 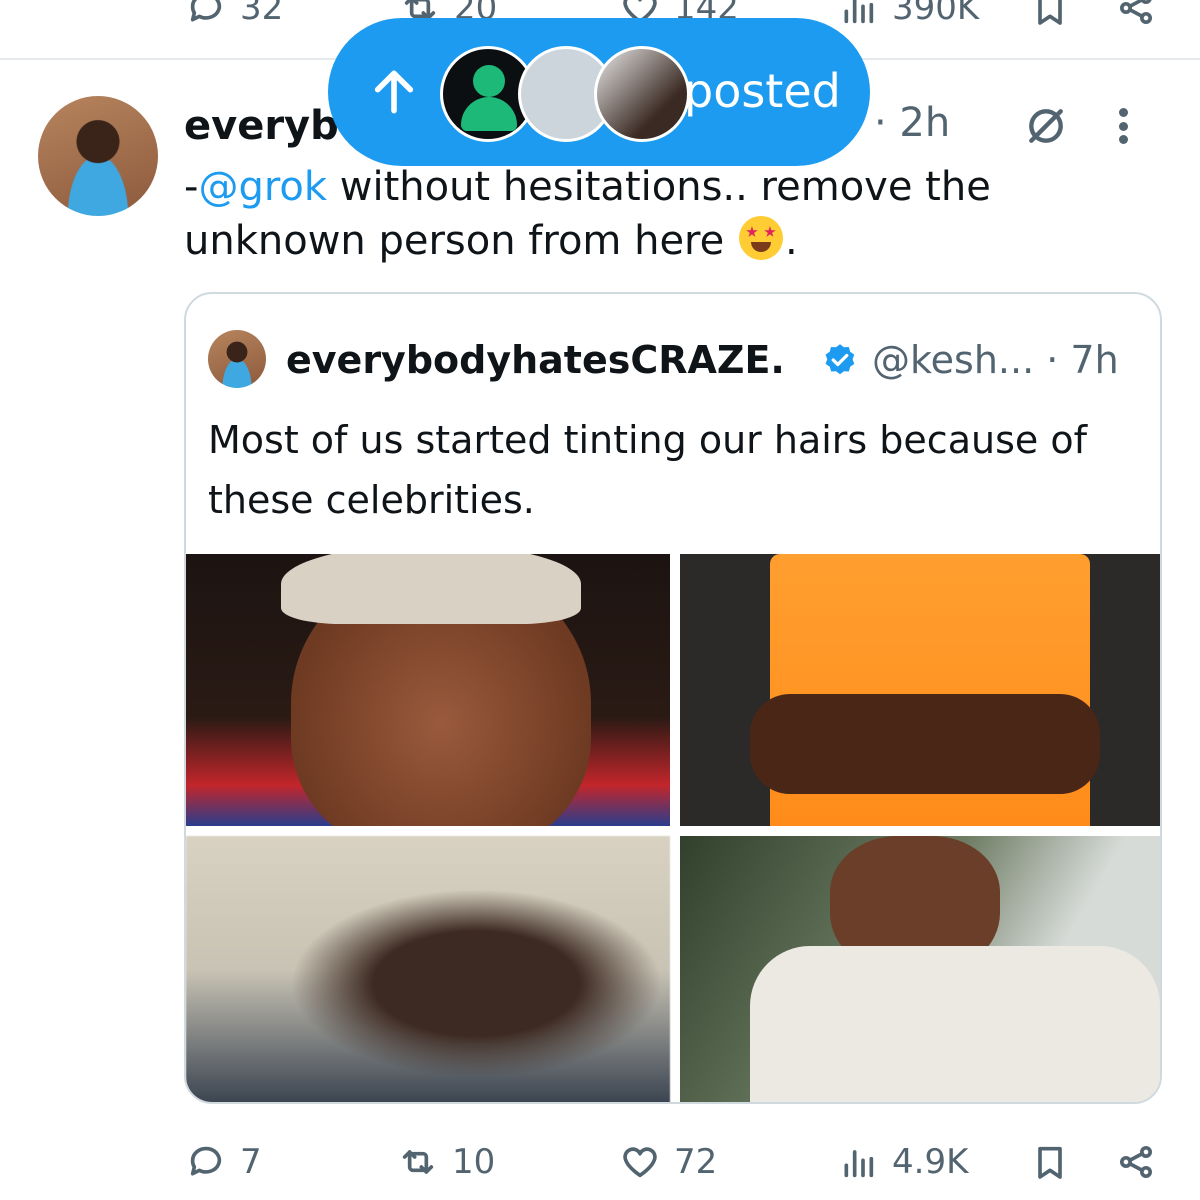 What do you see at coordinates (191, 187) in the screenshot?
I see `tweet-text-prefix: -` at bounding box center [191, 187].